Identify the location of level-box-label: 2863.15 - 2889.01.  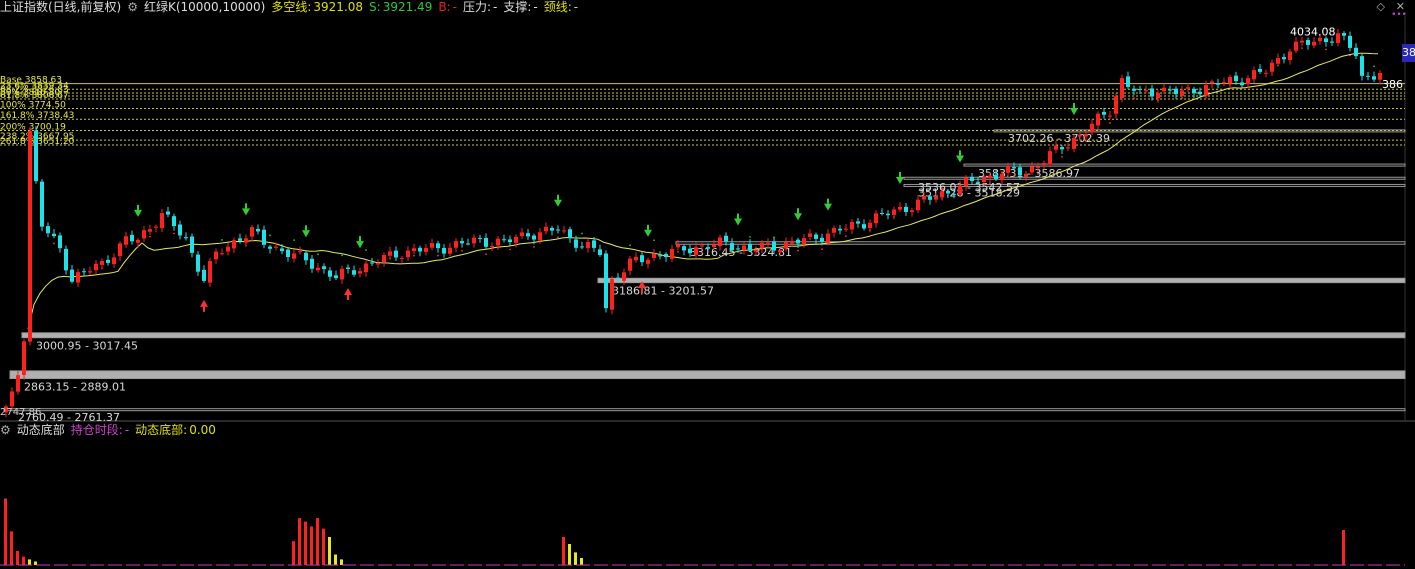
(75, 387).